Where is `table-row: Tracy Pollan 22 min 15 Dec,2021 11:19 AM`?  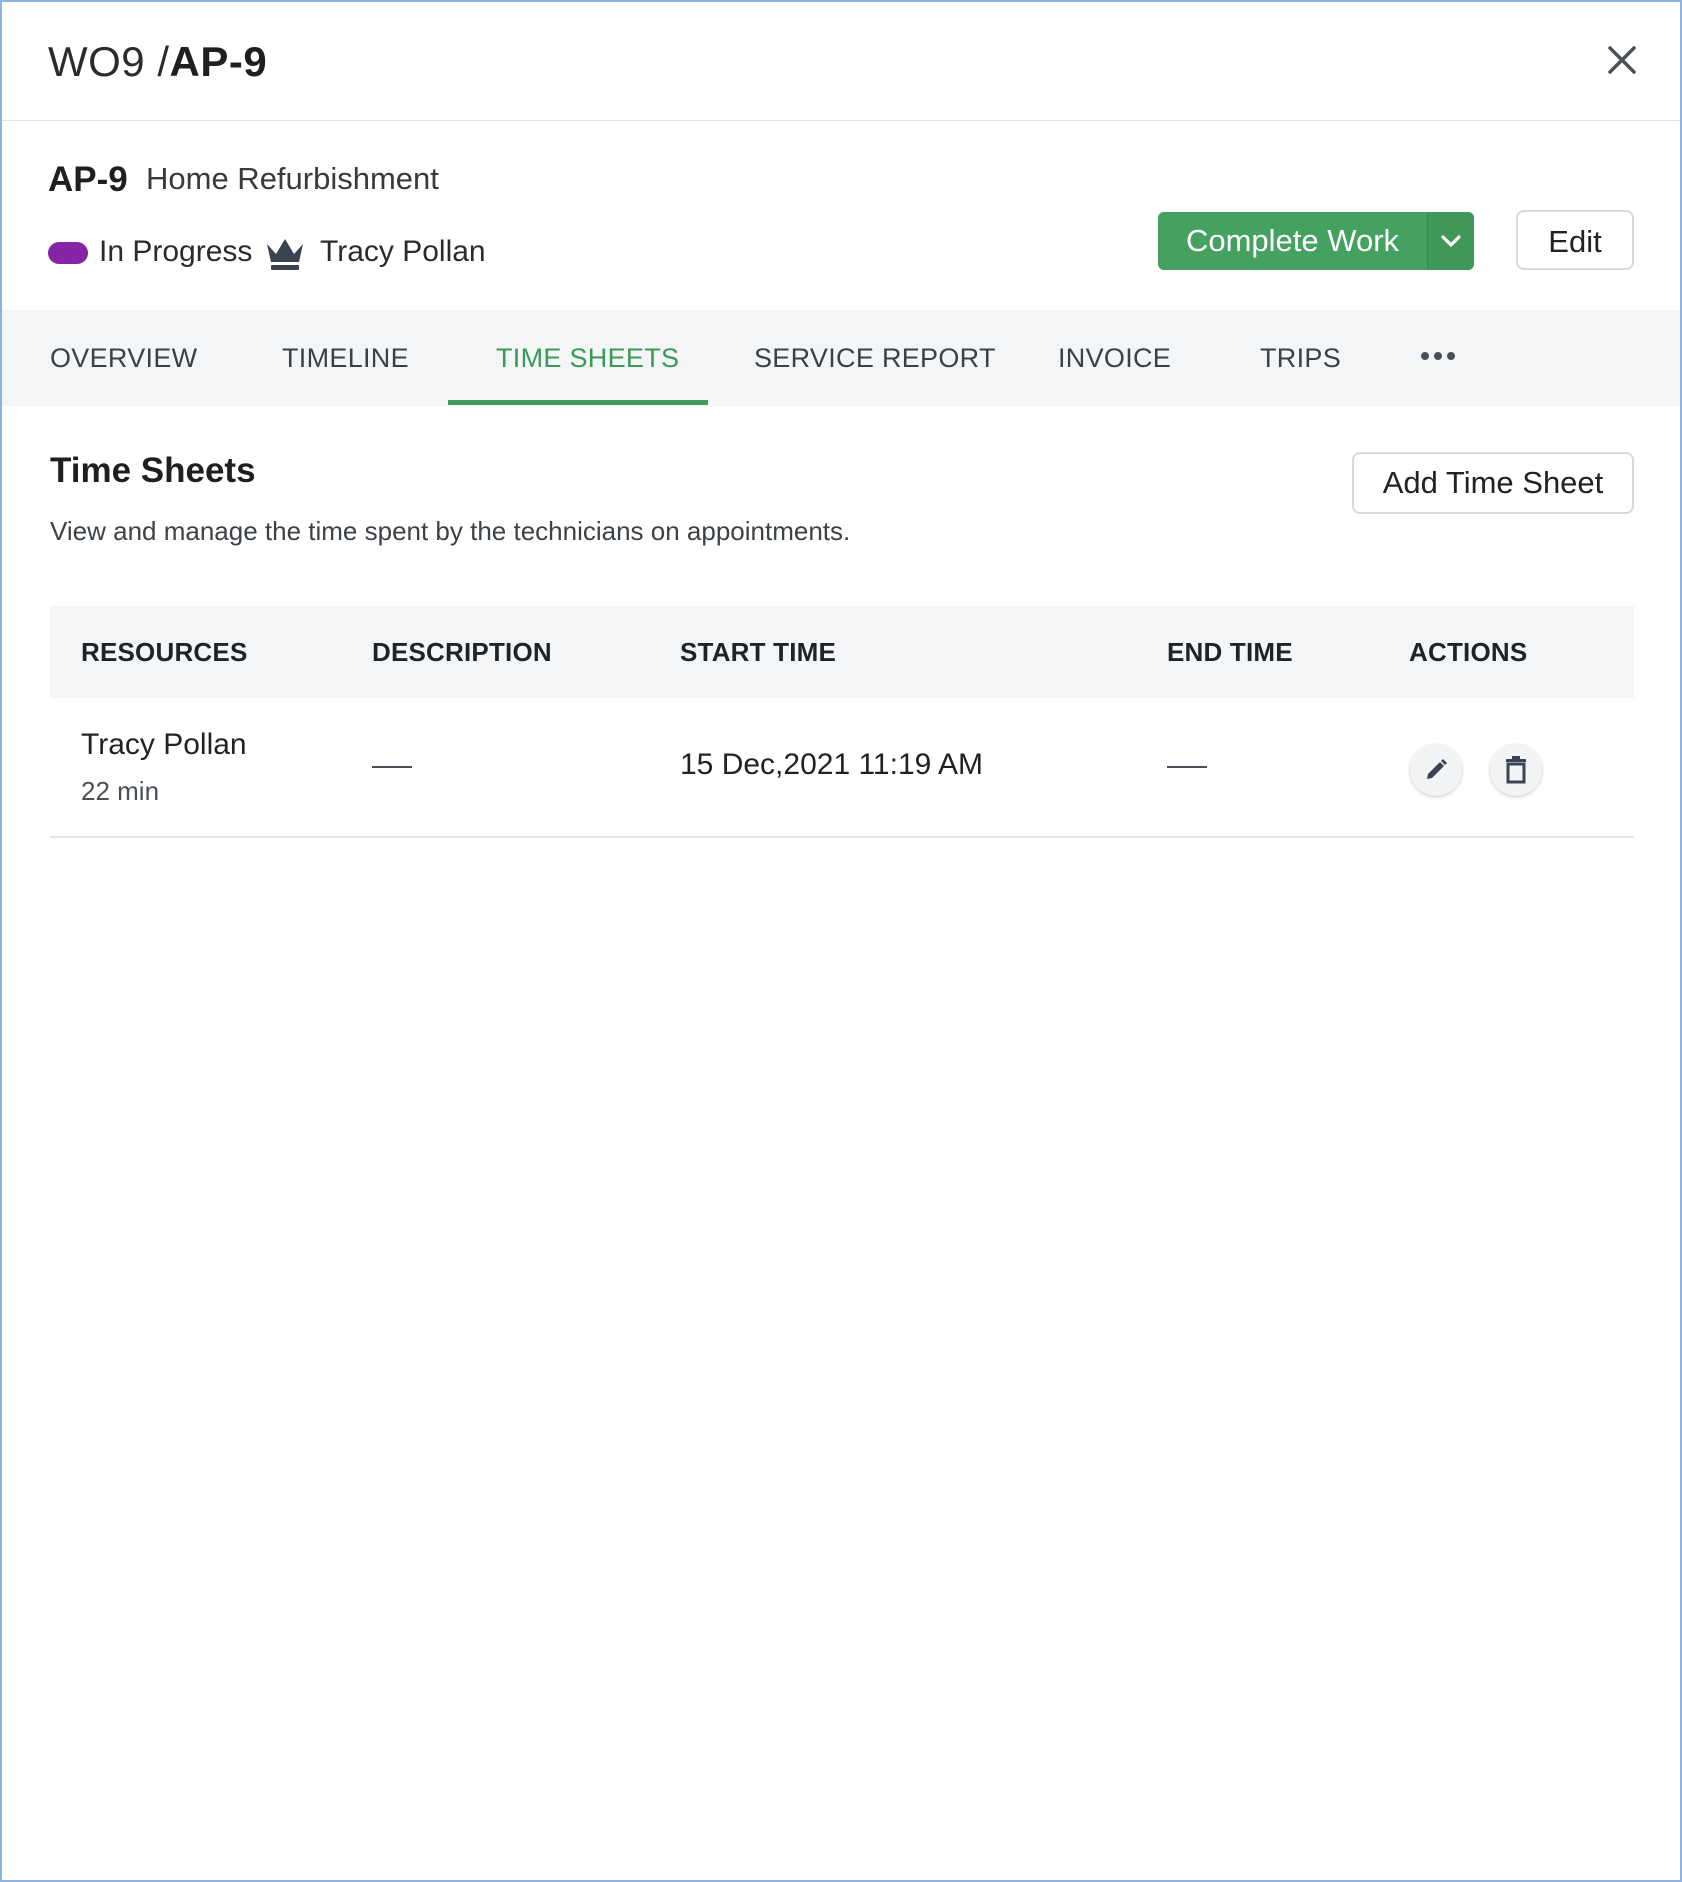
table-row: Tracy Pollan 22 min 15 Dec,2021 11:19 AM is located at coordinates (842, 768).